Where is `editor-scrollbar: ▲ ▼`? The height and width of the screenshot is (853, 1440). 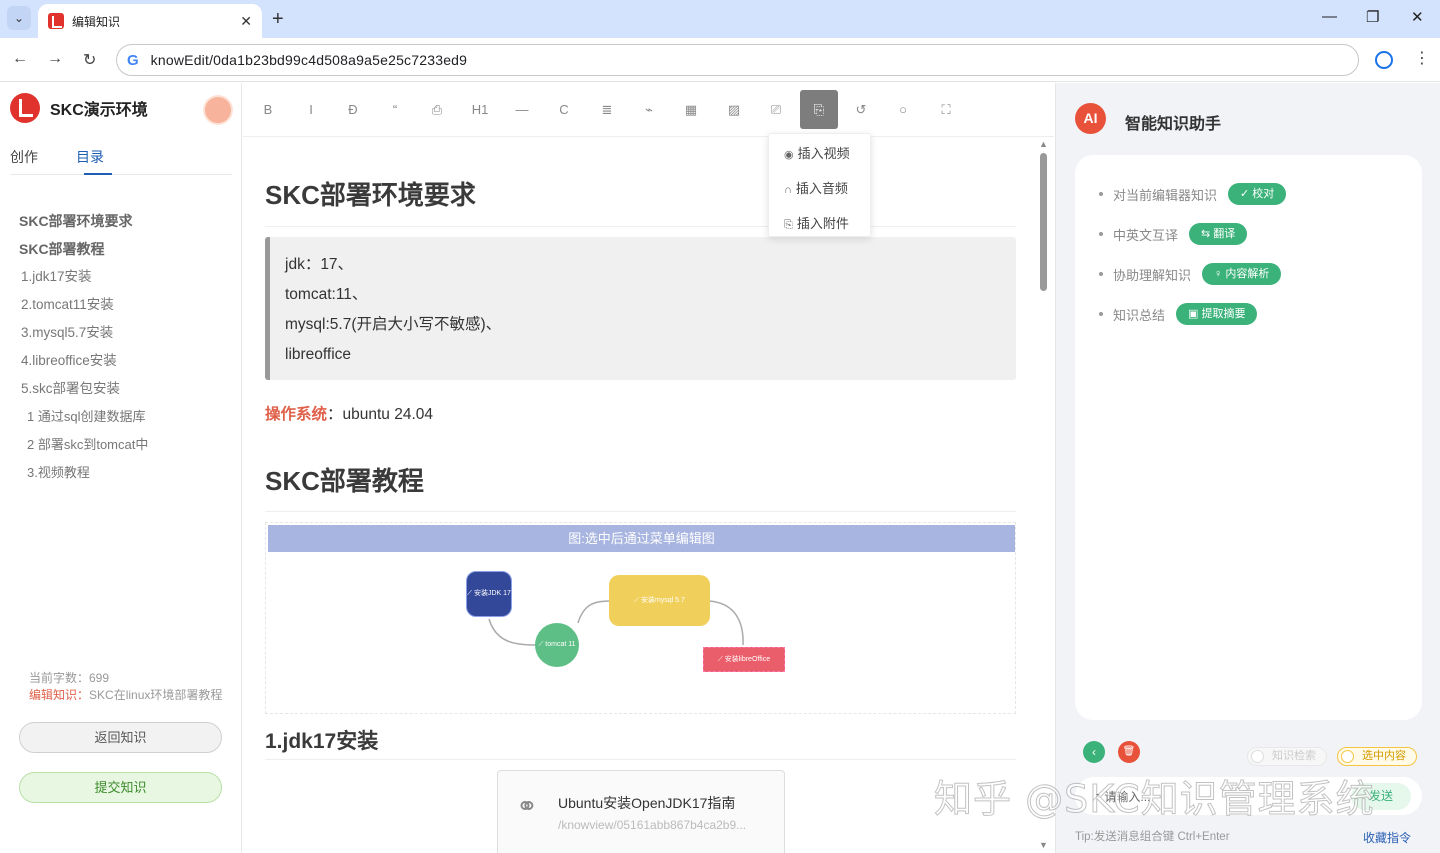
editor-scrollbar: ▲ ▼ is located at coordinates (1045, 495).